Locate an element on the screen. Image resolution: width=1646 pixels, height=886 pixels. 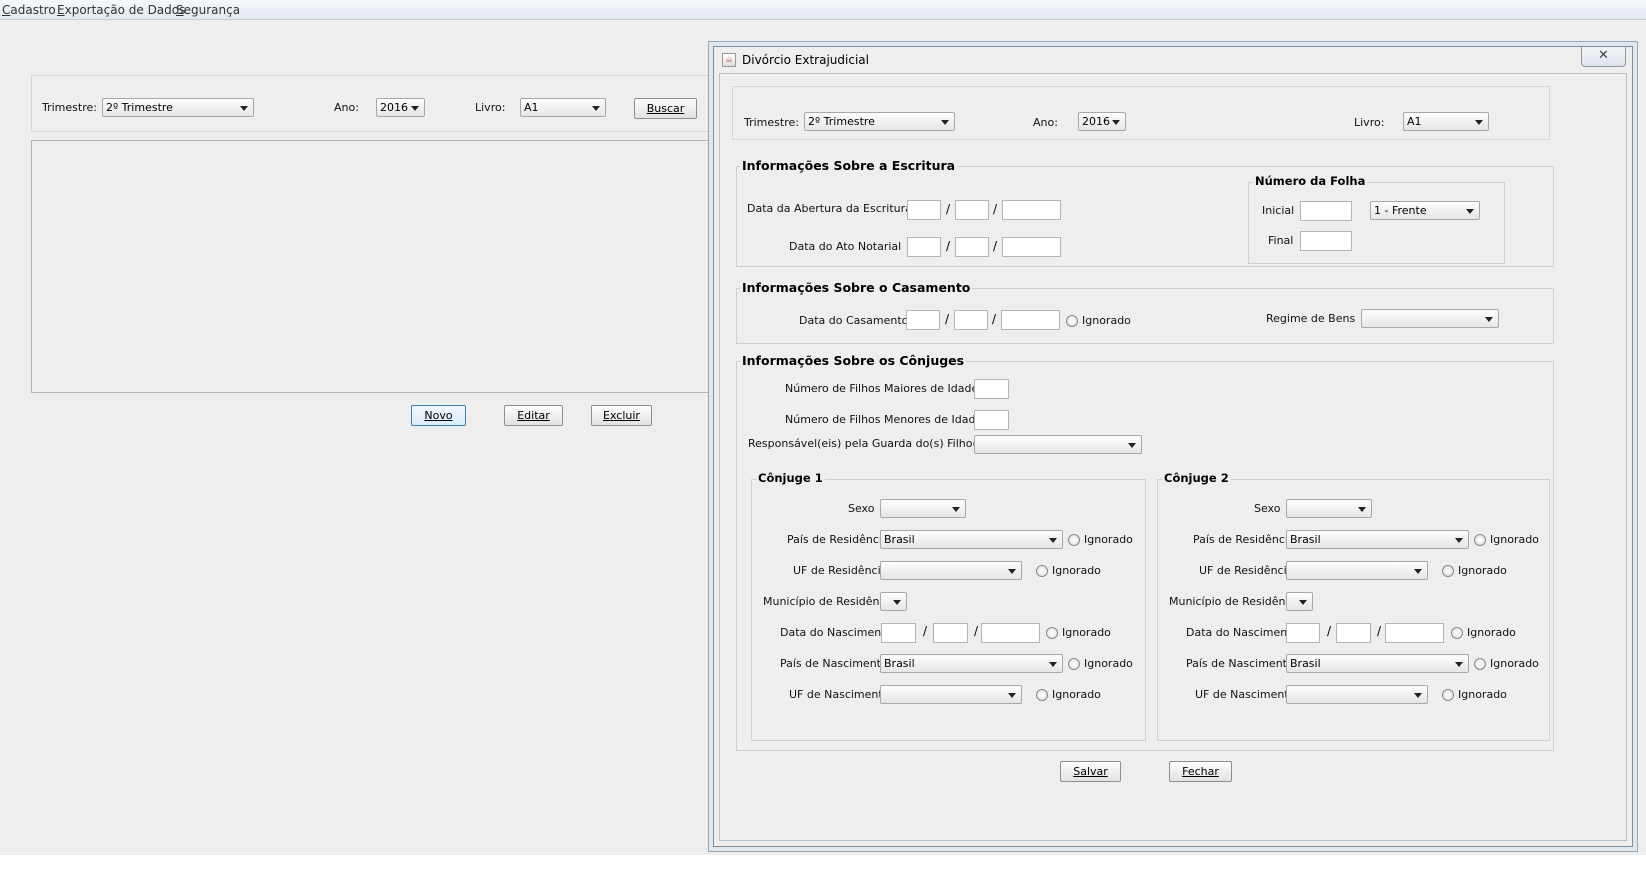
abertura-mes-field is located at coordinates (972, 210).